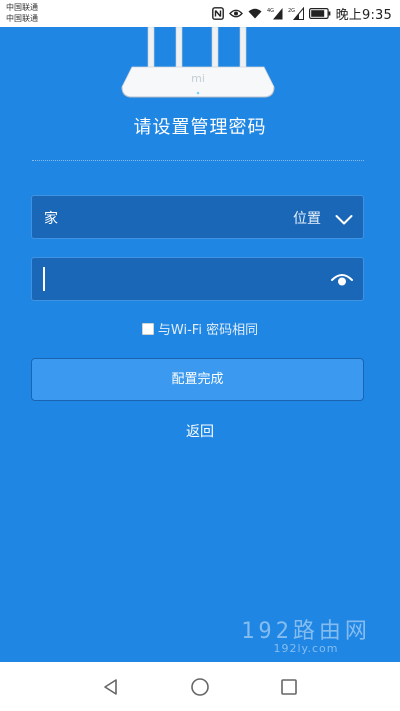 The image size is (400, 711). Describe the element at coordinates (51, 219) in the screenshot. I see `location-value: 家` at that location.